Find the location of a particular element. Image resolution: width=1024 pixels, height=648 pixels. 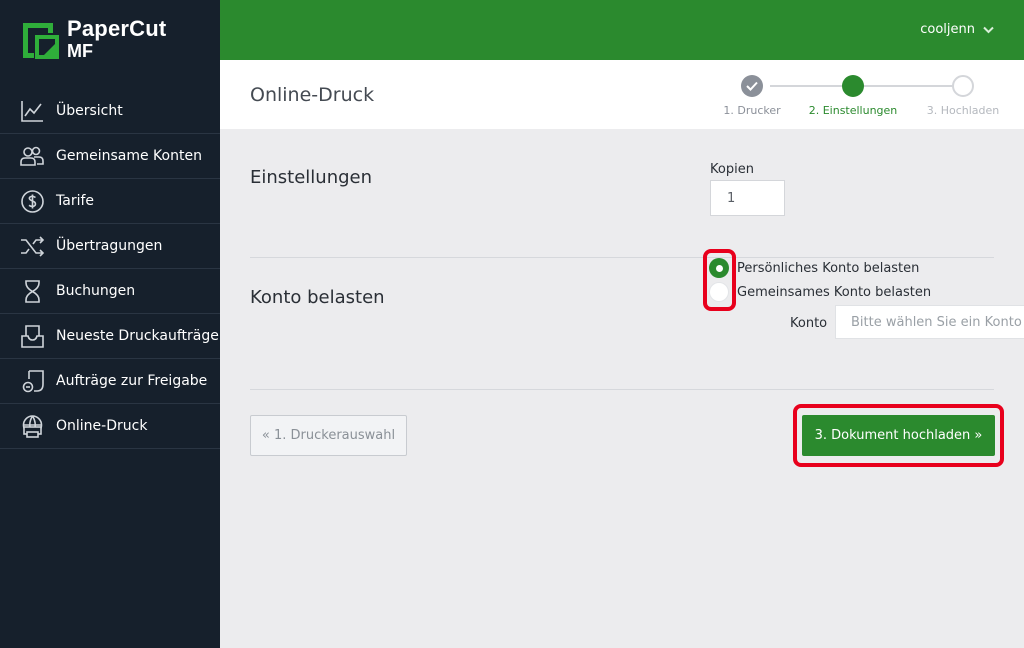

page-title: Online-Druck is located at coordinates (312, 95).